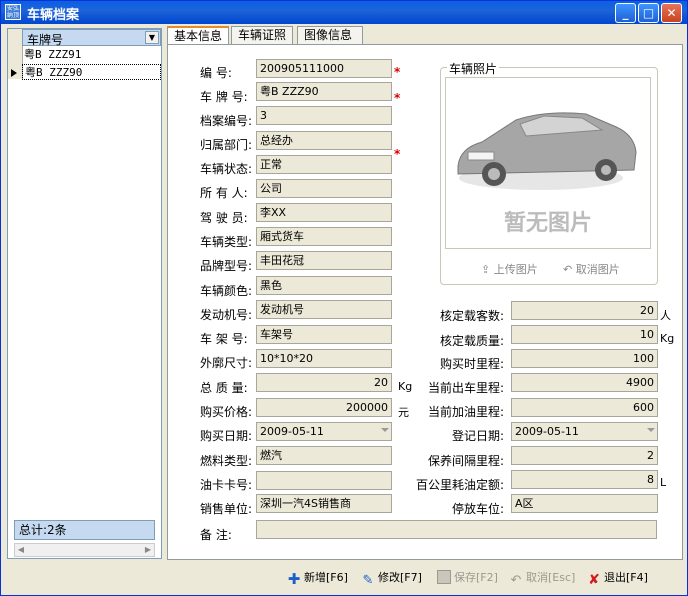  I want to click on department-field: 总经办, so click(324, 140).